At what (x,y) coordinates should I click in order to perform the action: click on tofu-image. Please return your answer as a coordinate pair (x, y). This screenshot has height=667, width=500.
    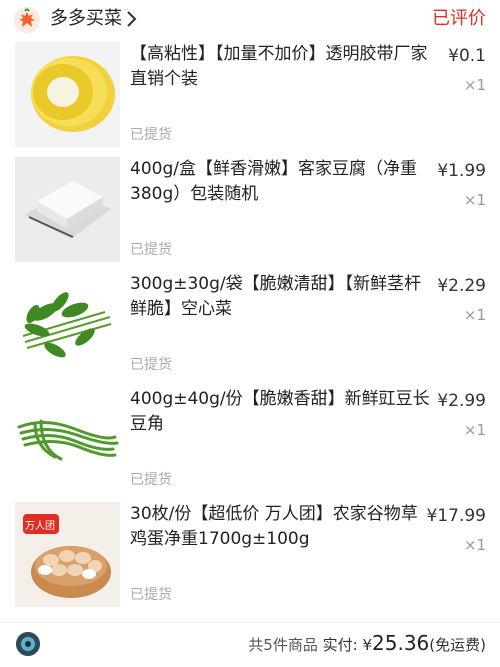
    Looking at the image, I should click on (67, 209).